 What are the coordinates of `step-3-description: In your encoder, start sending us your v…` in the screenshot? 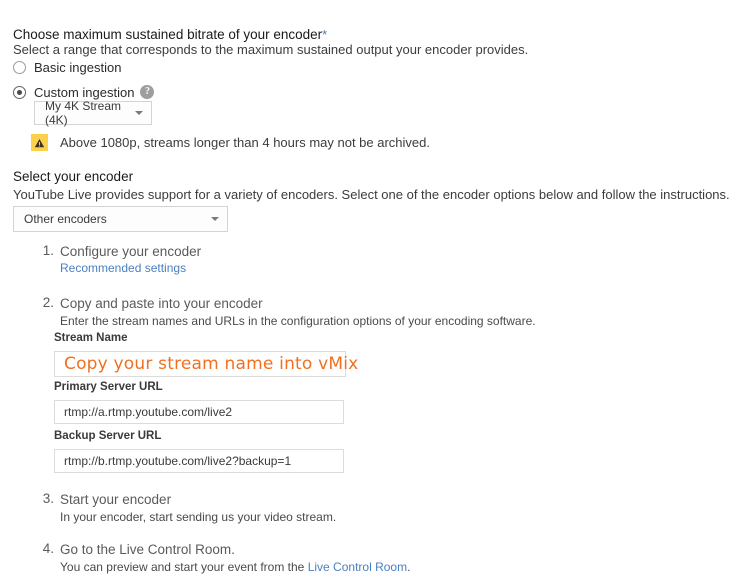 It's located at (198, 517).